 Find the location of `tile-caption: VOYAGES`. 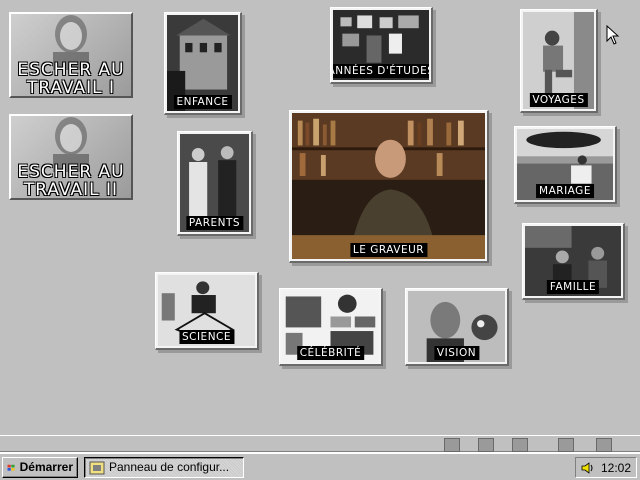

tile-caption: VOYAGES is located at coordinates (558, 100).